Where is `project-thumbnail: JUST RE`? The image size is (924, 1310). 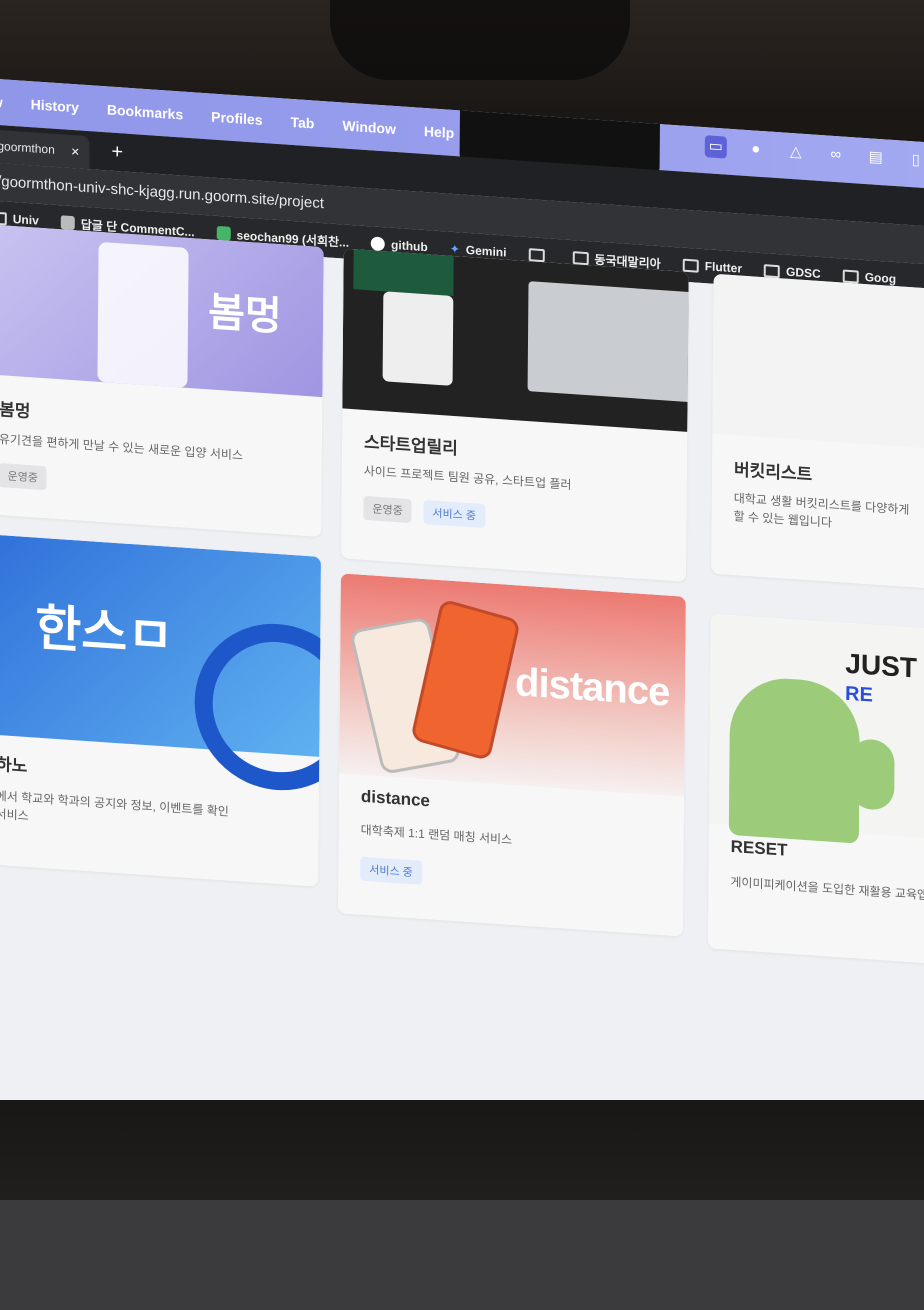 project-thumbnail: JUST RE is located at coordinates (816, 730).